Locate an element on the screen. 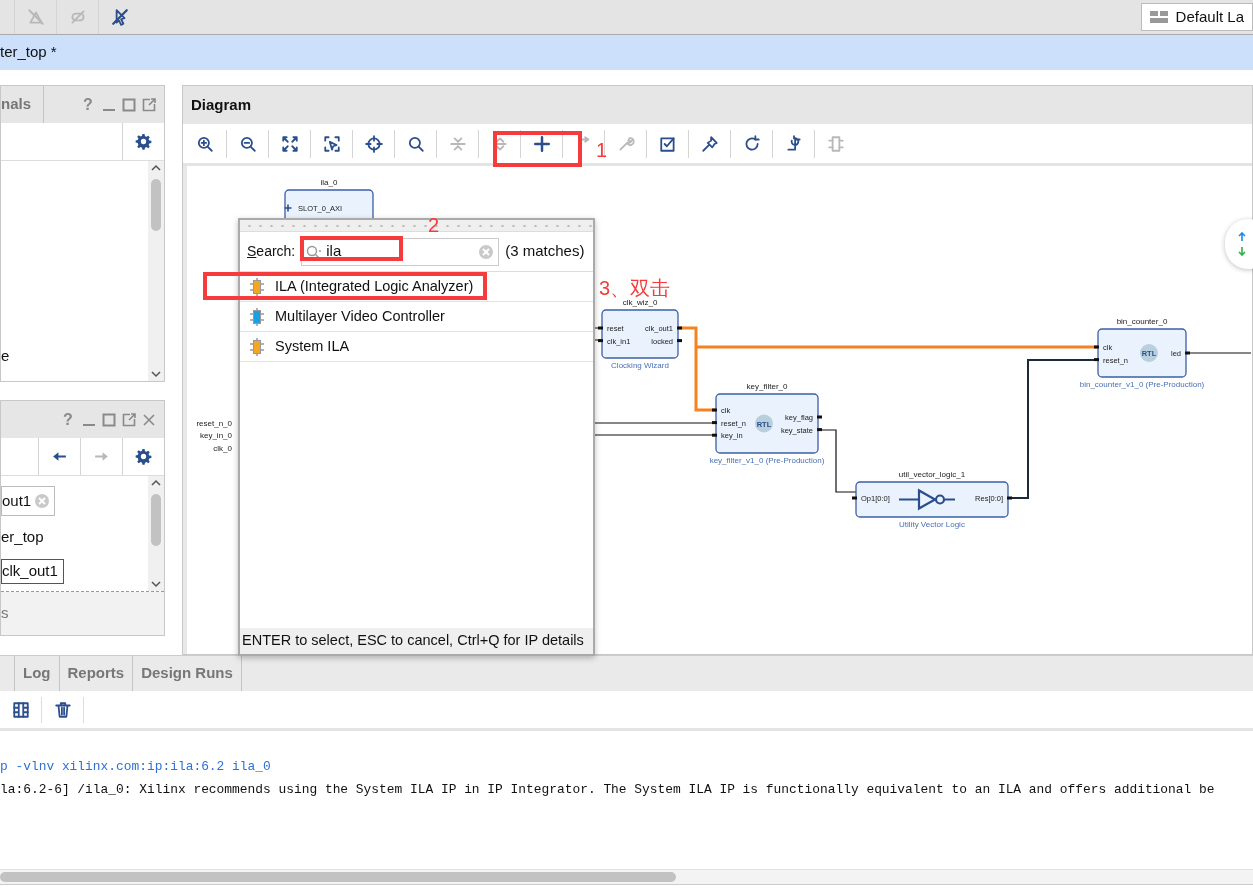 The height and width of the screenshot is (893, 1253). block-name: ila_0 is located at coordinates (329, 182).